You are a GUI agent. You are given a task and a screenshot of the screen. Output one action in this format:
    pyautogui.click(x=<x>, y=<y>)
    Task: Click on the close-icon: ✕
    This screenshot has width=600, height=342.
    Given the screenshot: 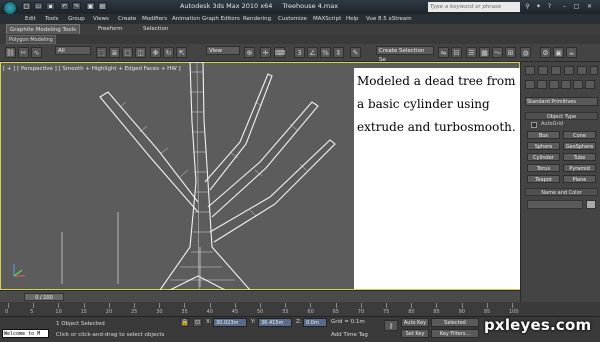 What is the action you would take?
    pyautogui.click(x=589, y=6)
    